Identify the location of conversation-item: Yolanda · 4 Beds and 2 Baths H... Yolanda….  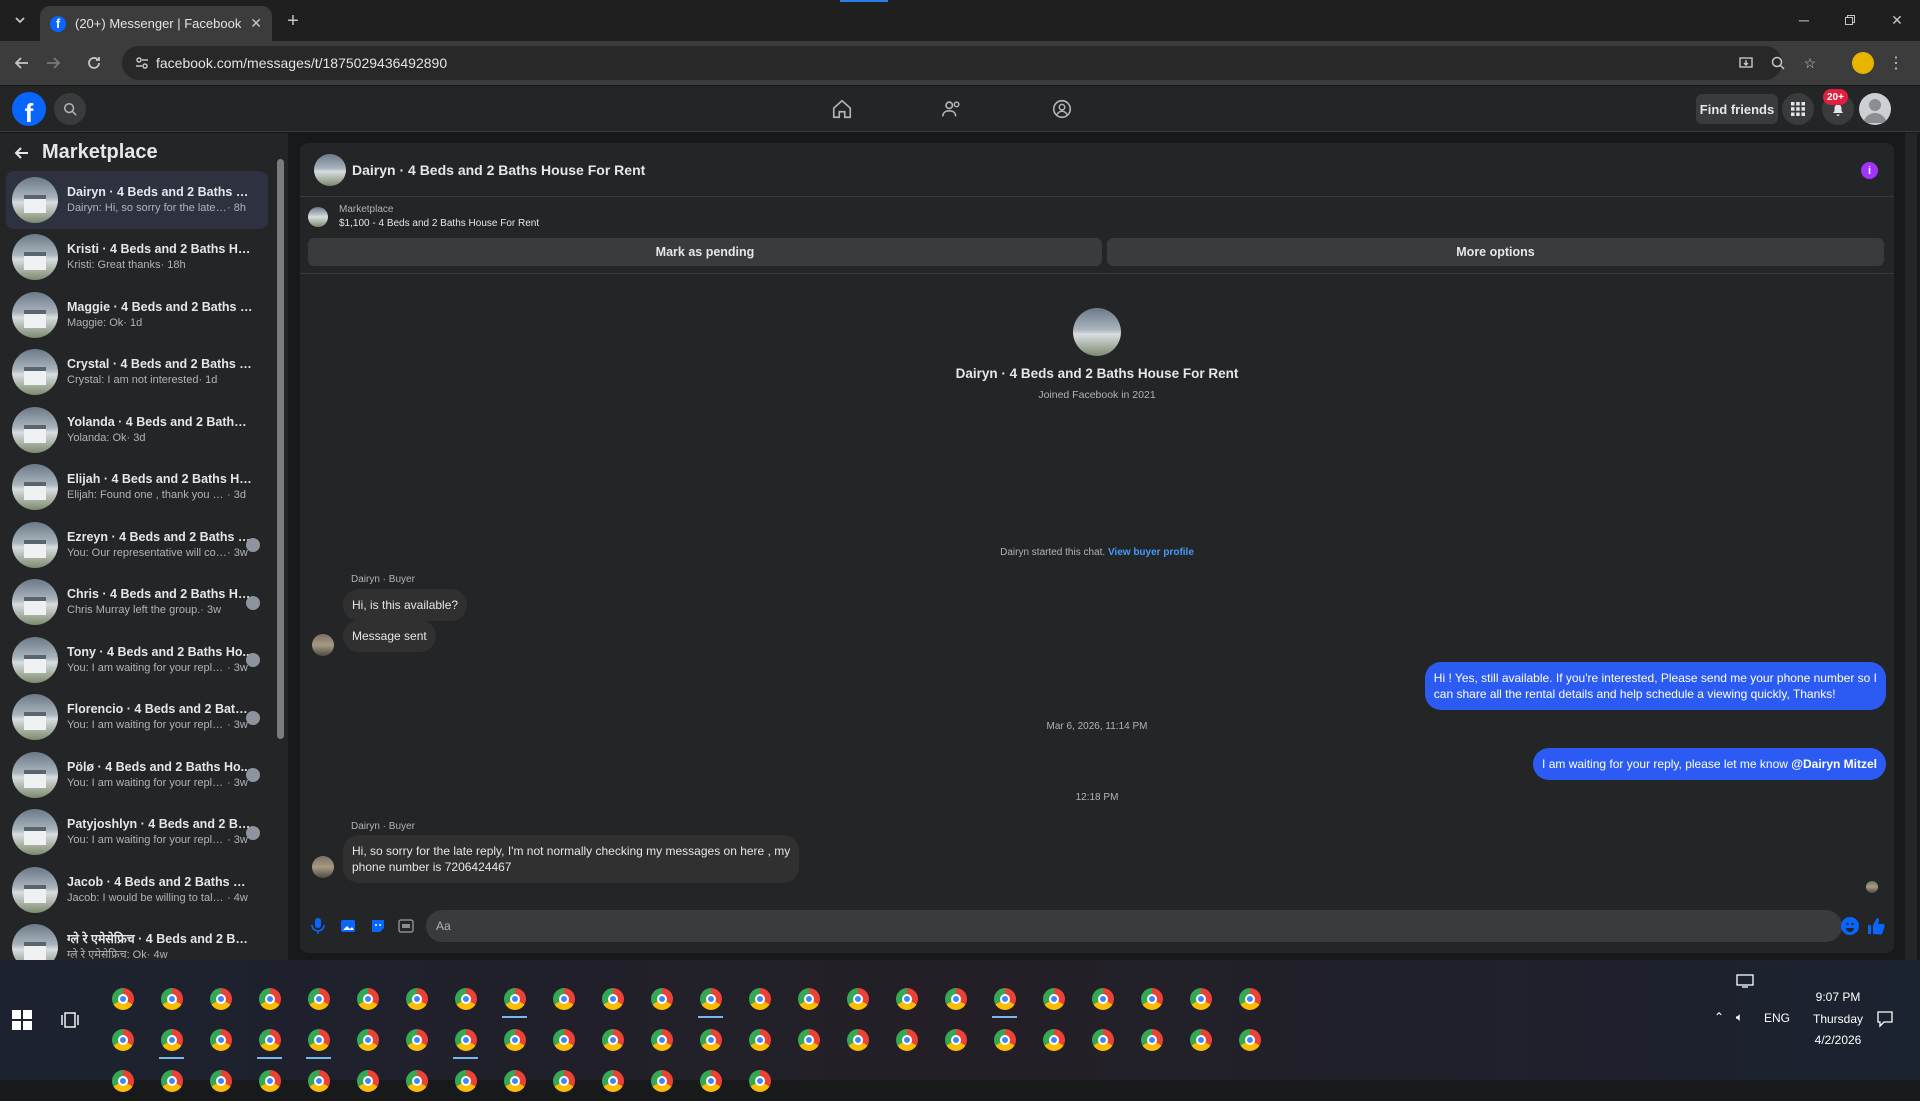
(137, 430).